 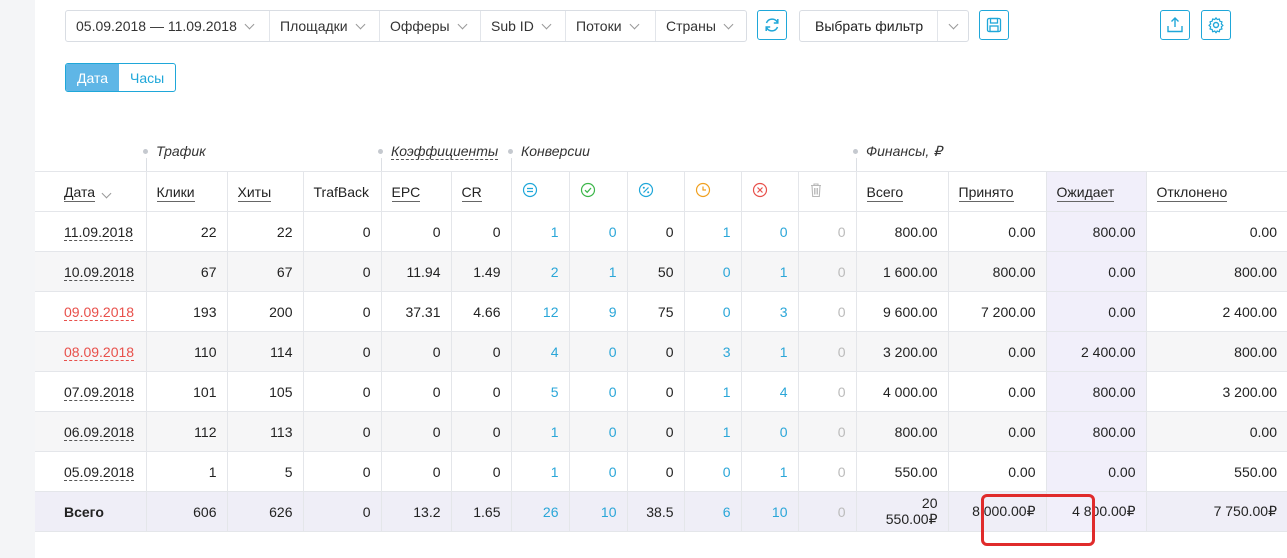 I want to click on tab-date: Дата, so click(x=93, y=77).